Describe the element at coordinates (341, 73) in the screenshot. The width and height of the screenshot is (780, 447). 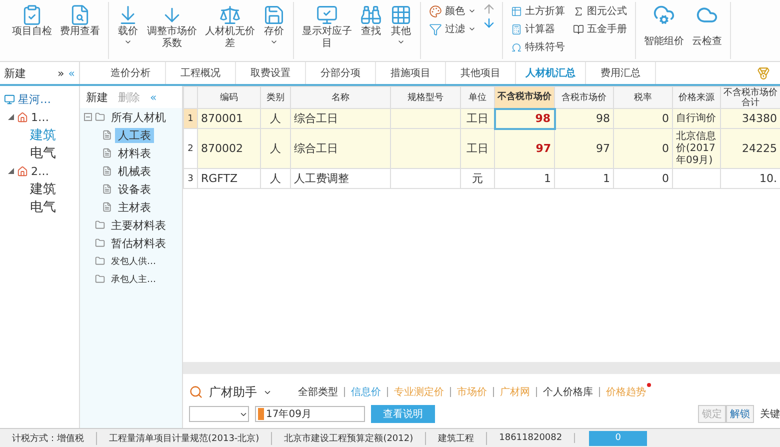
I see `tab: 分部分项` at that location.